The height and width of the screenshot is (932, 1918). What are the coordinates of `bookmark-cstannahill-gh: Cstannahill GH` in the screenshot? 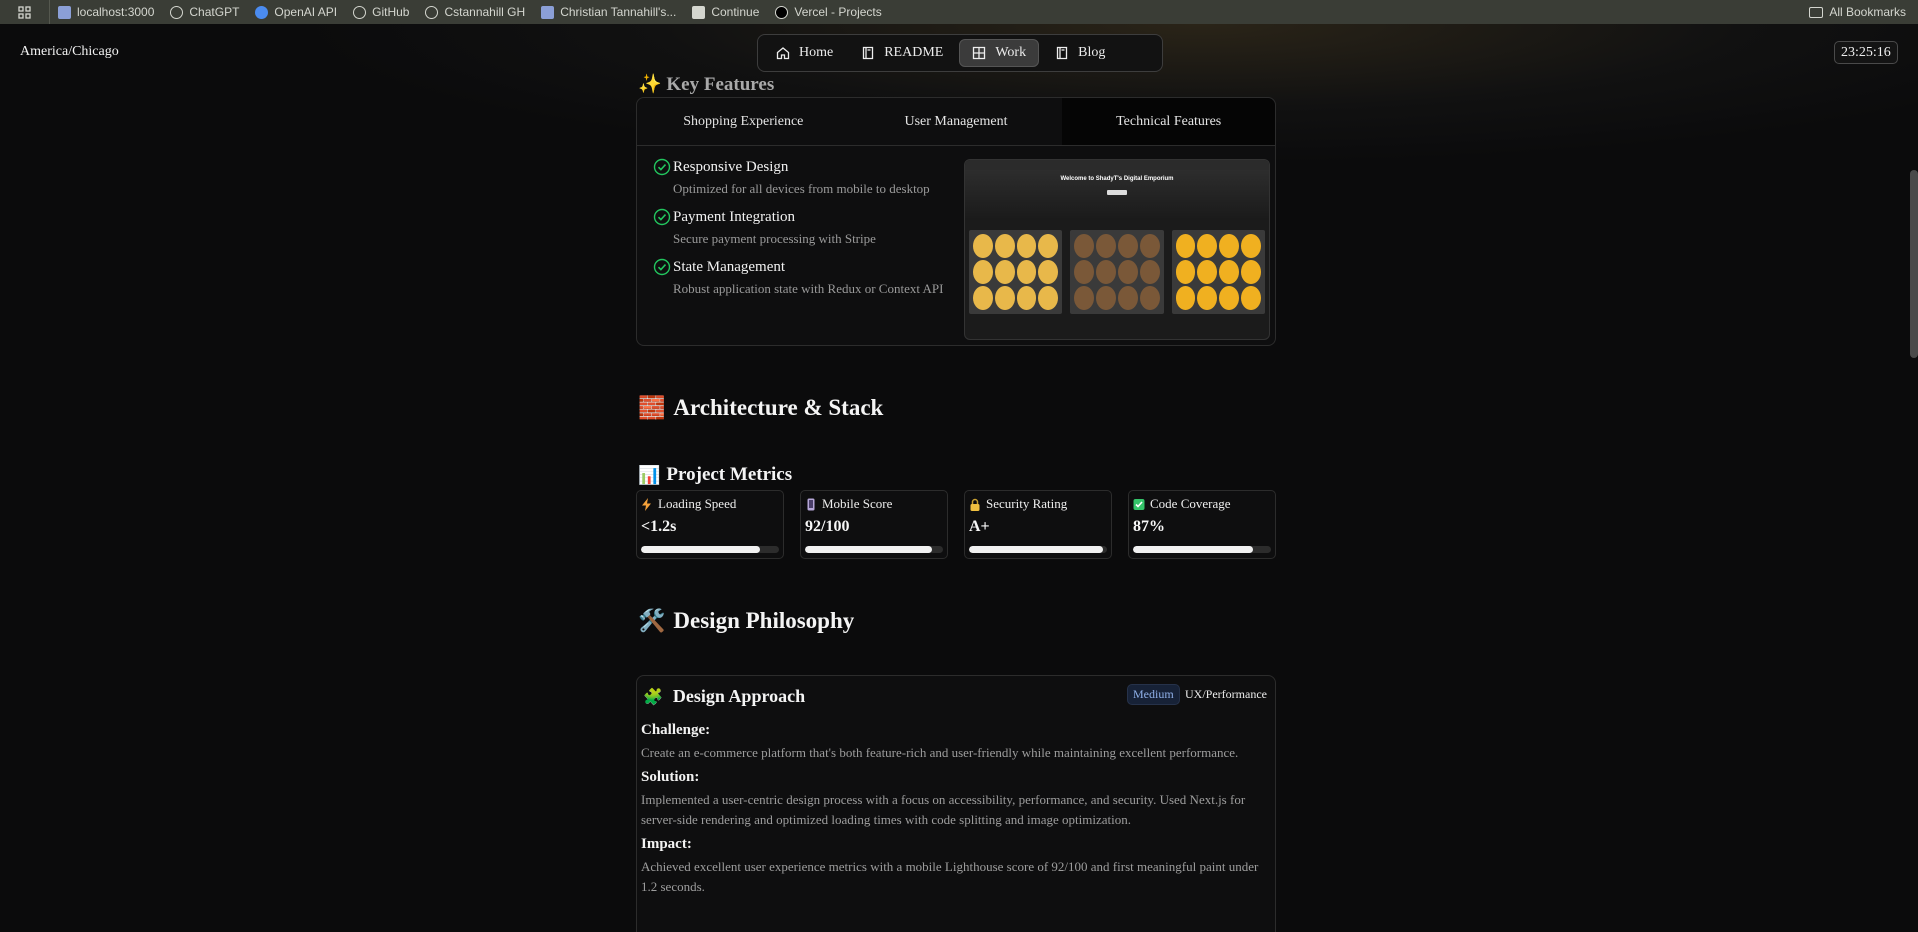 It's located at (475, 12).